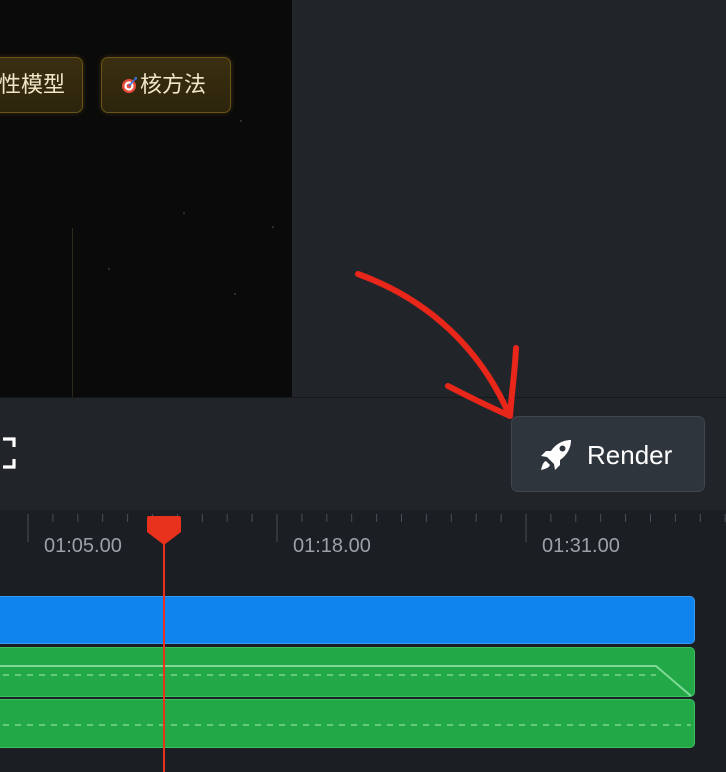 The image size is (726, 772). I want to click on ruler-time-label: 01:31.00, so click(581, 546).